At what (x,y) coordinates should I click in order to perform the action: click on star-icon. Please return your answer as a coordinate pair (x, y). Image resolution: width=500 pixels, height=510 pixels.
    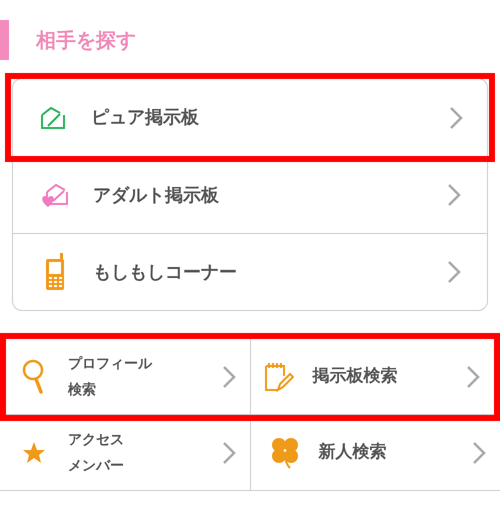
    Looking at the image, I should click on (34, 452).